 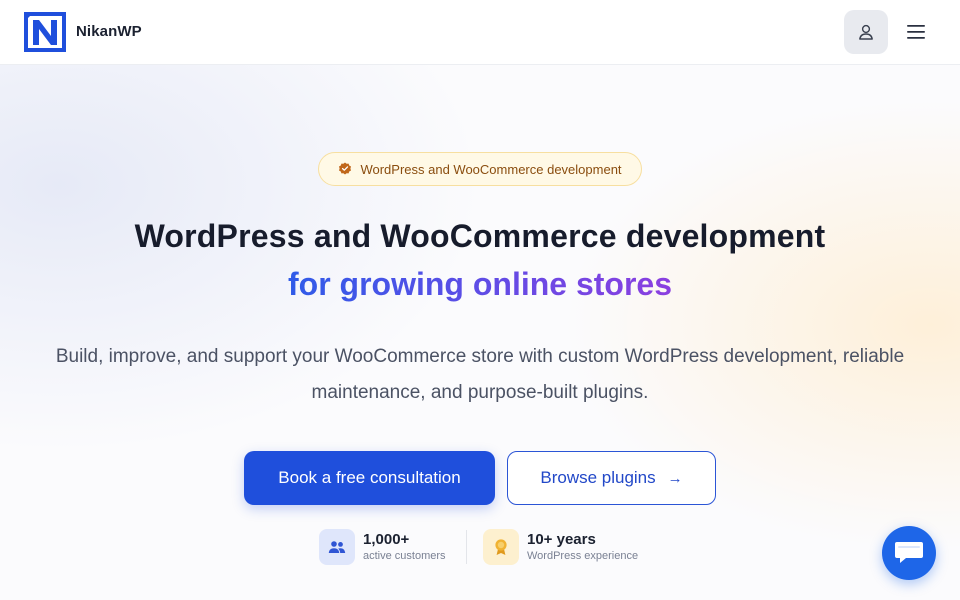 I want to click on user-icon, so click(x=866, y=32).